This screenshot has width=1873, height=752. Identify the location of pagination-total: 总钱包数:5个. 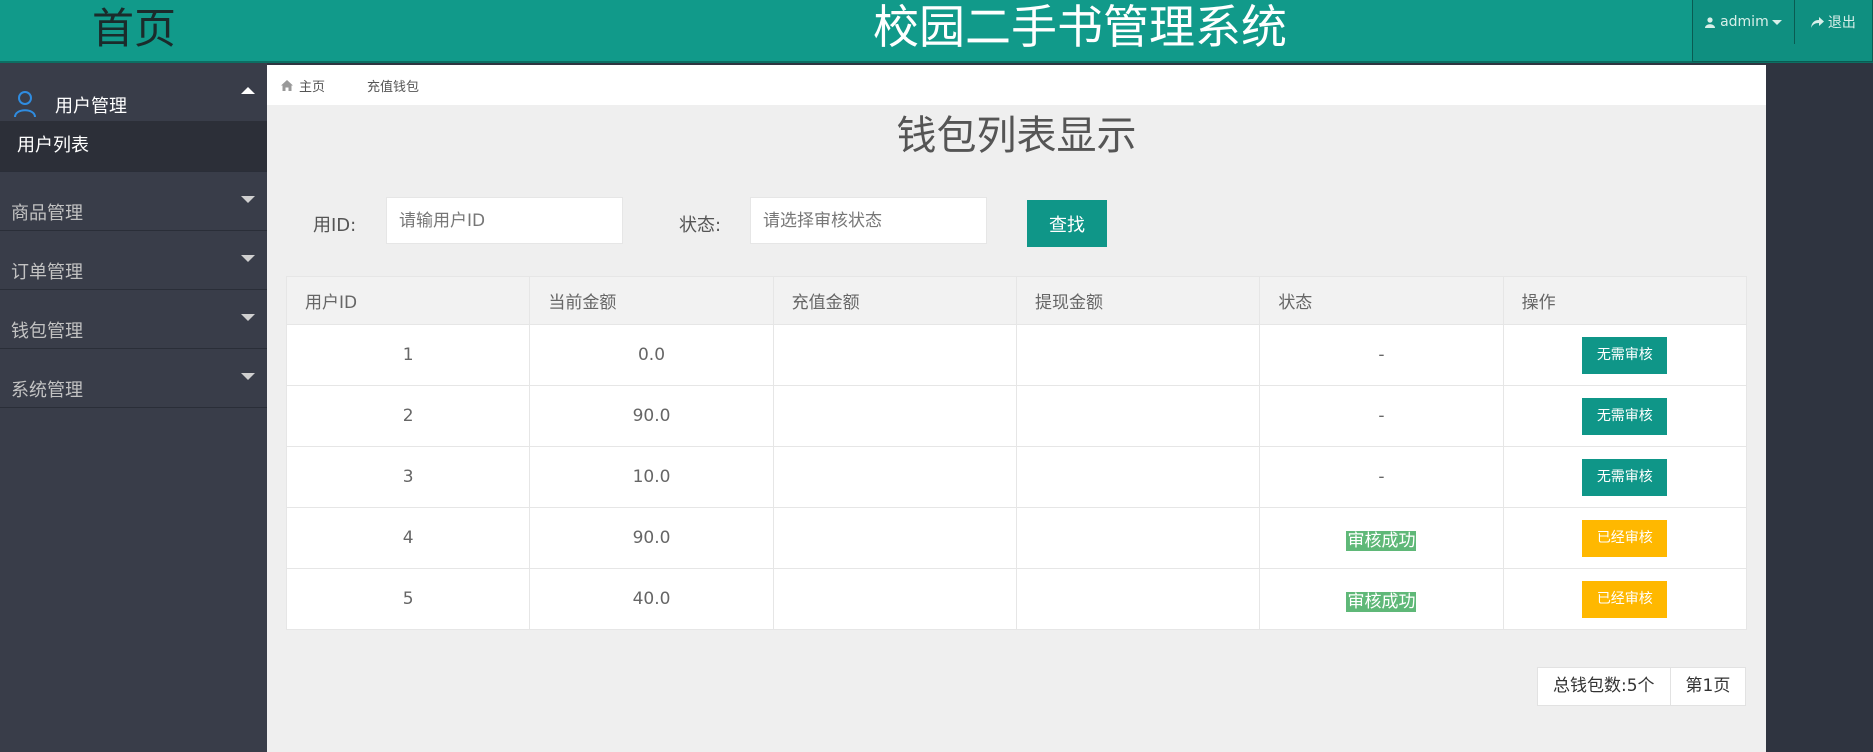
(1604, 686).